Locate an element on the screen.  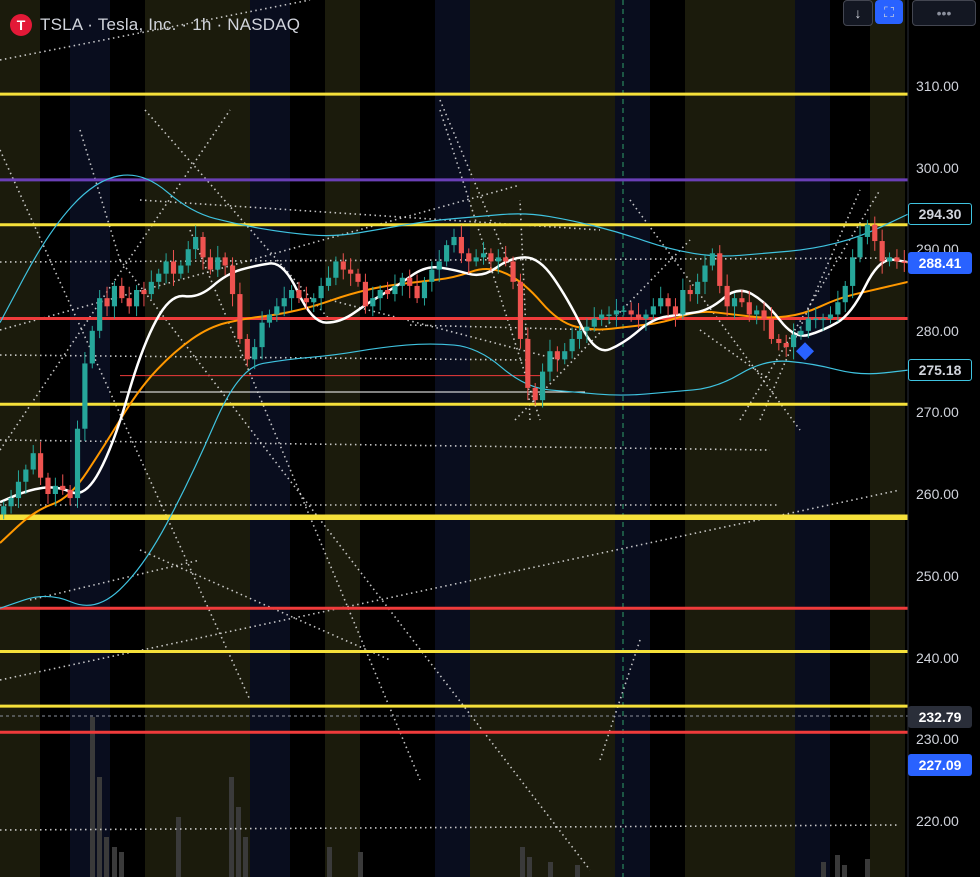
bollinger-lower-tag: 275.18 is located at coordinates (940, 370).